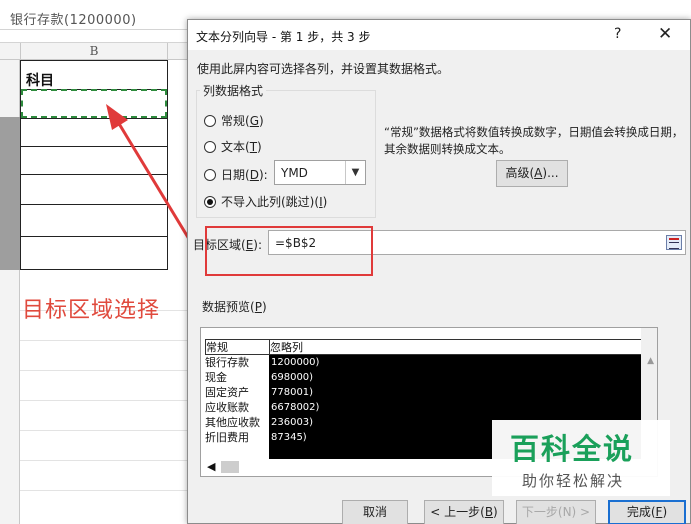 This screenshot has height=524, width=691. Describe the element at coordinates (294, 173) in the screenshot. I see `date-format-value: YMD` at that location.